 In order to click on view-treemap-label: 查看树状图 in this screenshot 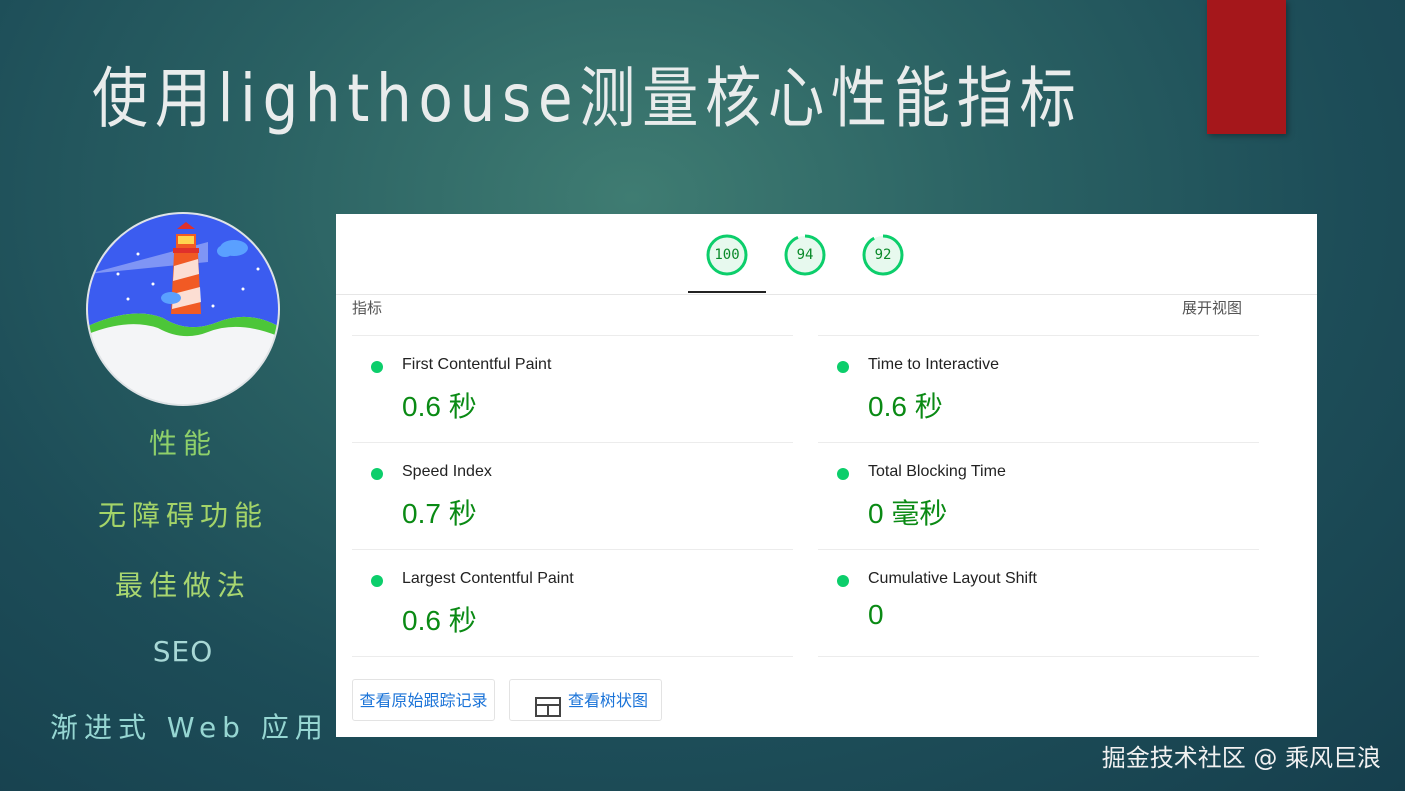, I will do `click(608, 700)`.